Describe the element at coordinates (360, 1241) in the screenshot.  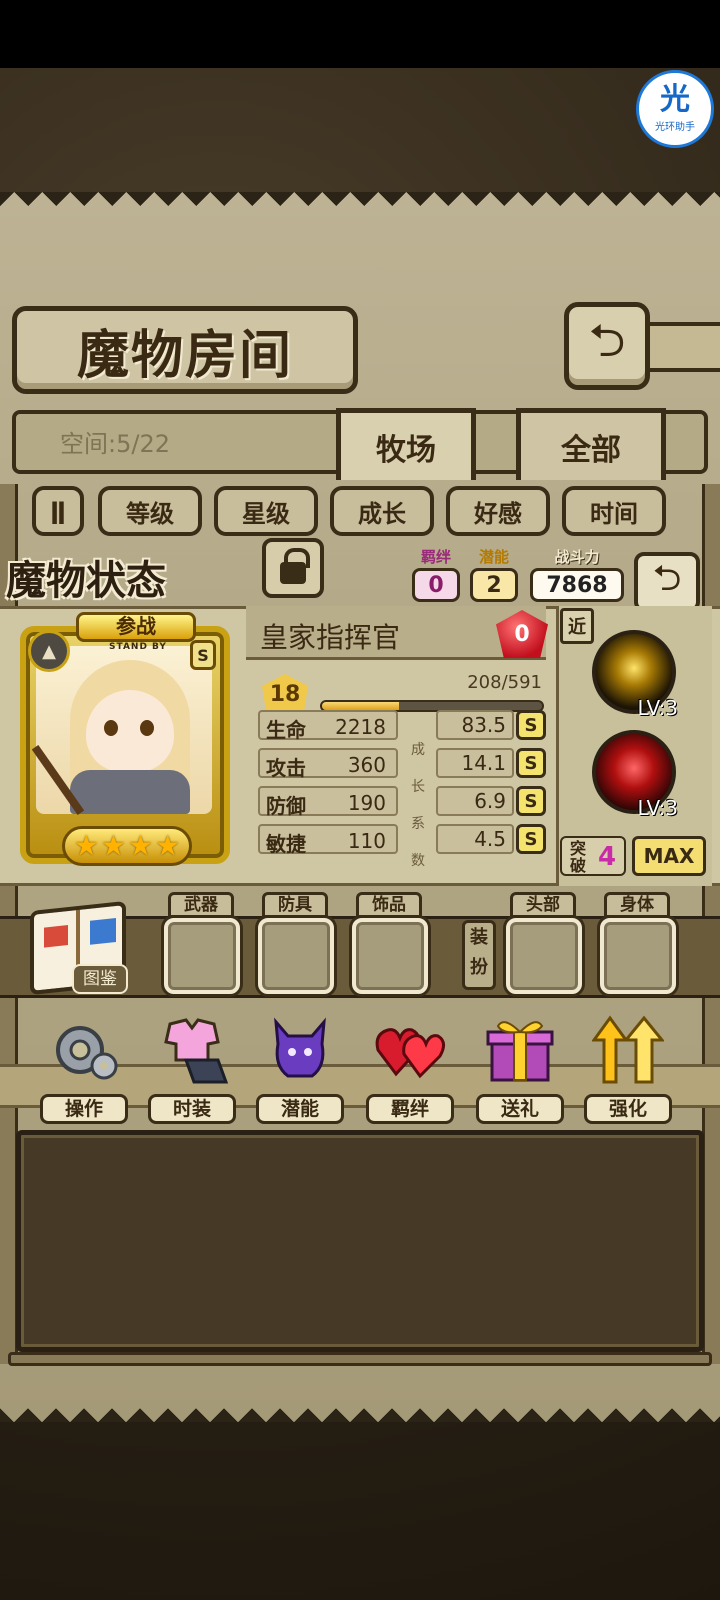
I see `monster-list-area` at that location.